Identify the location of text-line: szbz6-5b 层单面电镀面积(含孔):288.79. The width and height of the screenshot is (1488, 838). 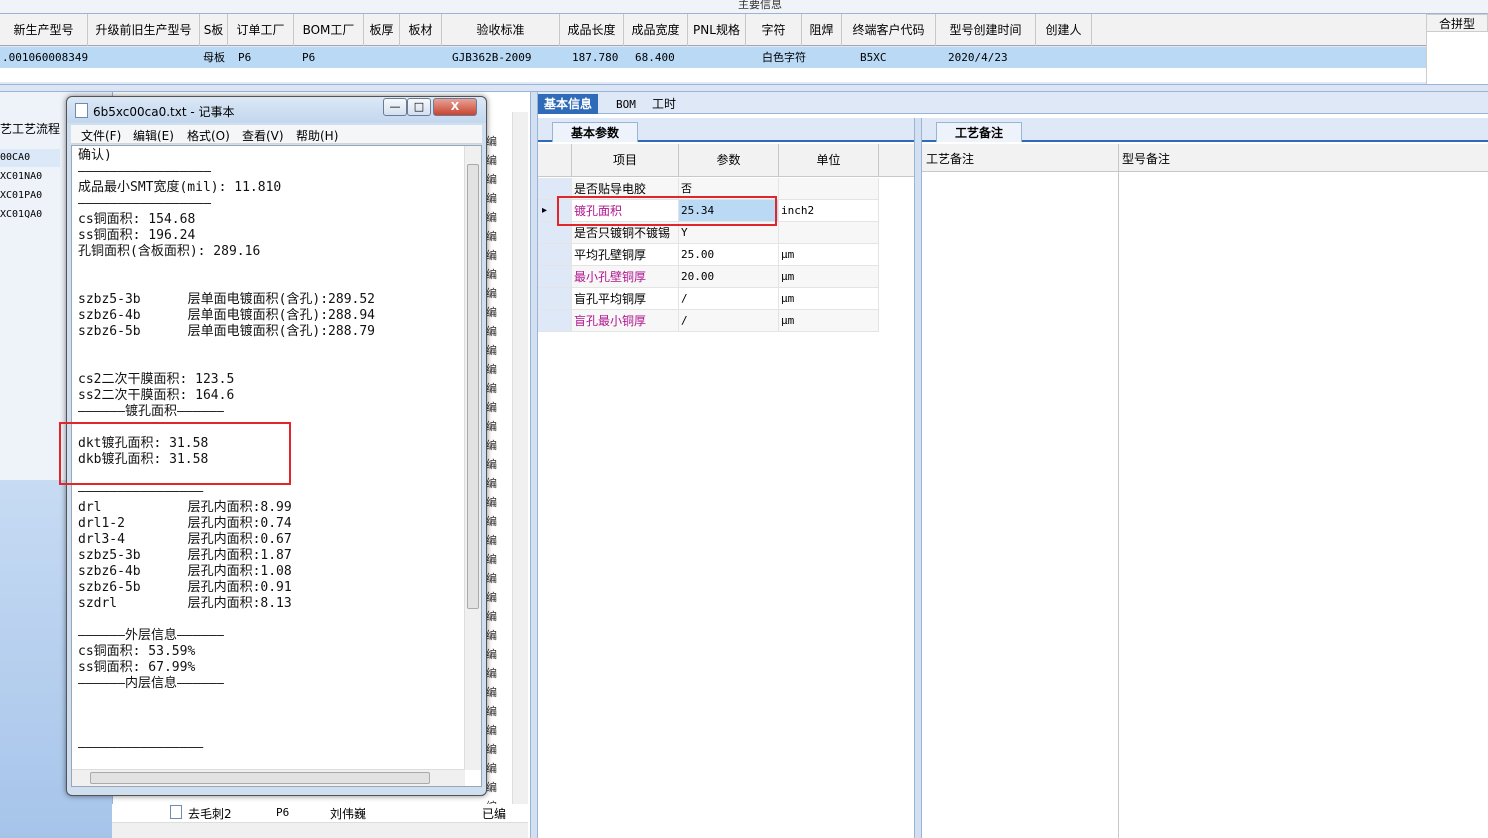
(227, 331).